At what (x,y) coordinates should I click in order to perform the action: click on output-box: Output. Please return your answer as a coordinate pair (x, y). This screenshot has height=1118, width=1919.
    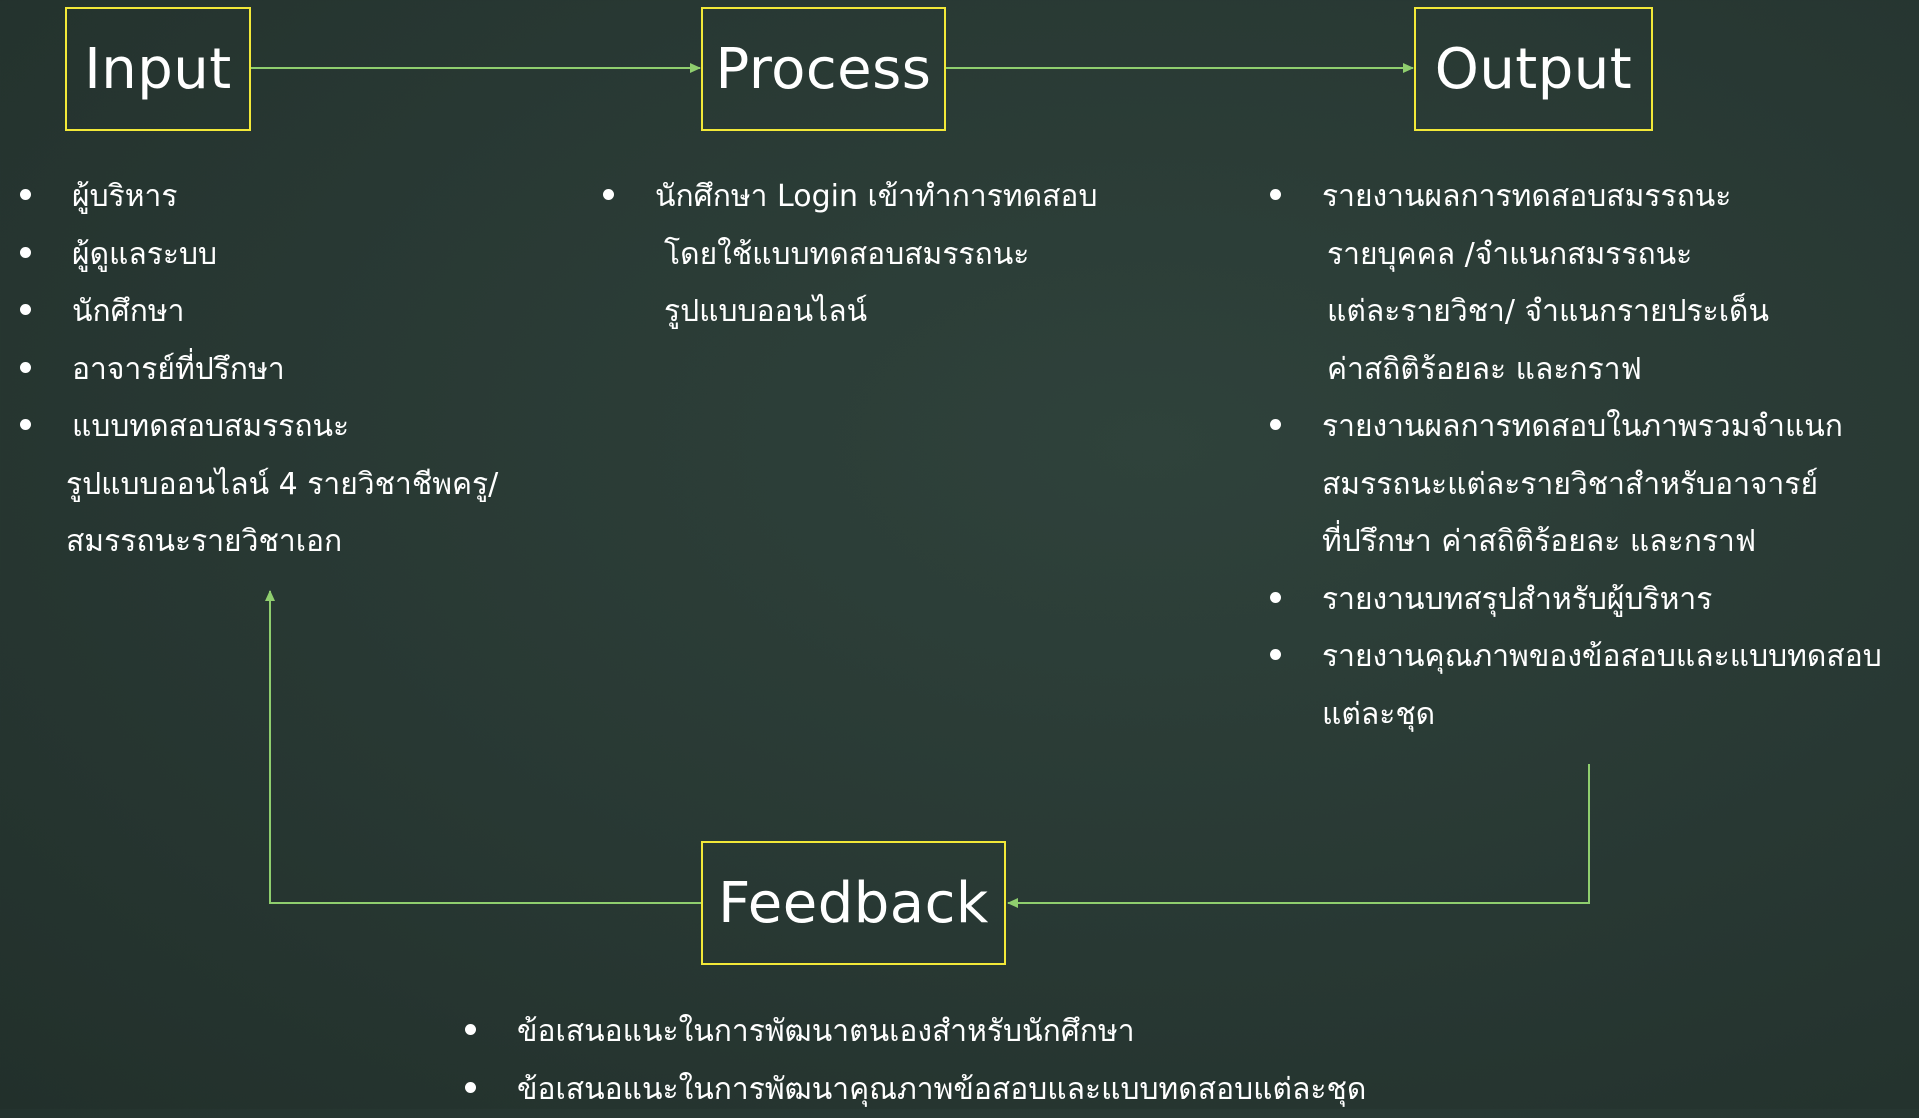
    Looking at the image, I should click on (1533, 69).